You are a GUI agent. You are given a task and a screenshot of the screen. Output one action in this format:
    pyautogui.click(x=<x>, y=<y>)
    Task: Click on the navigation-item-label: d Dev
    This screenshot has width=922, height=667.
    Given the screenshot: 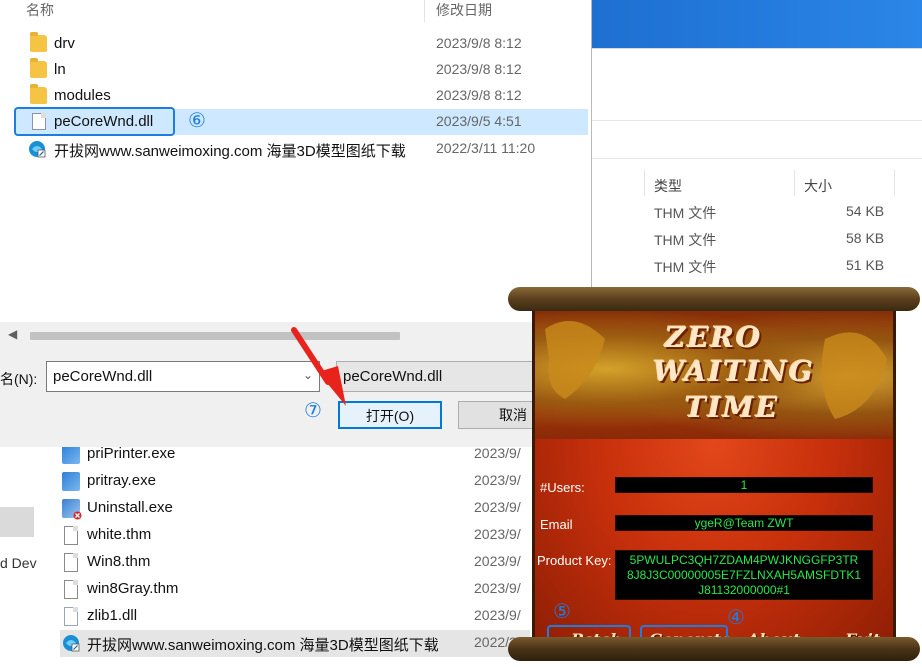 What is the action you would take?
    pyautogui.click(x=18, y=563)
    